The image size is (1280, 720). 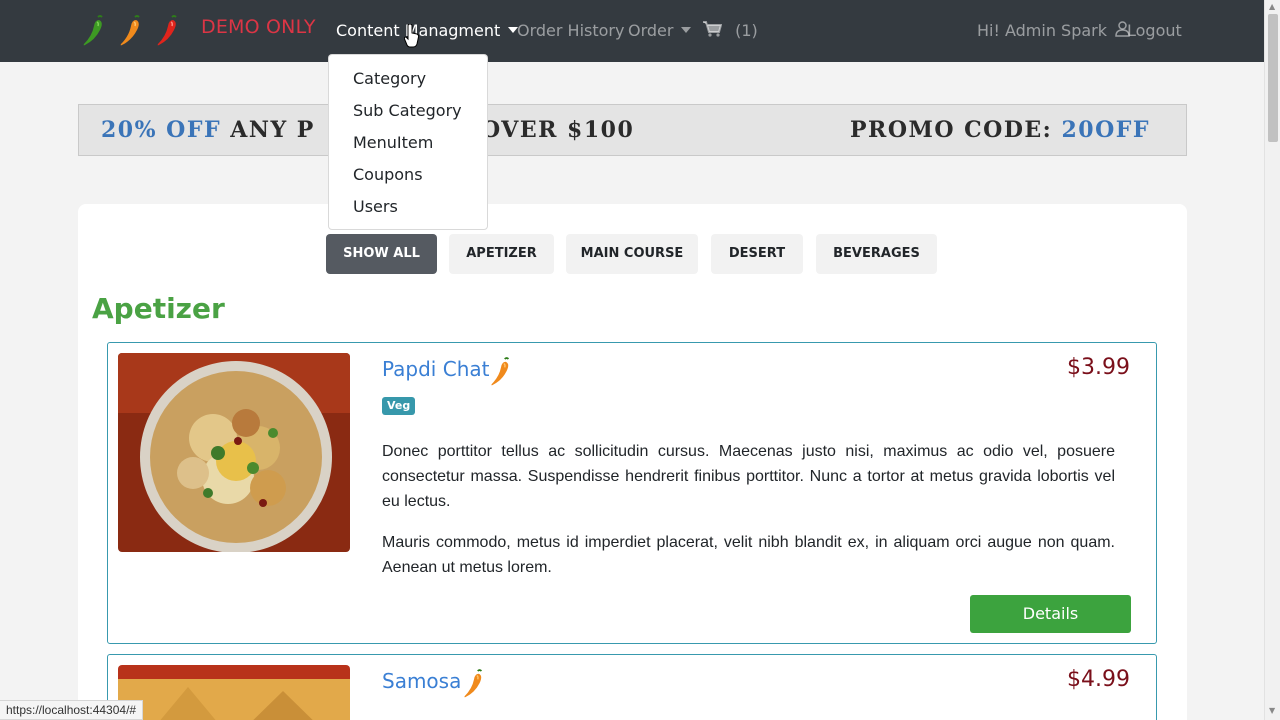 I want to click on food-image-papdi-chat, so click(x=234, y=452).